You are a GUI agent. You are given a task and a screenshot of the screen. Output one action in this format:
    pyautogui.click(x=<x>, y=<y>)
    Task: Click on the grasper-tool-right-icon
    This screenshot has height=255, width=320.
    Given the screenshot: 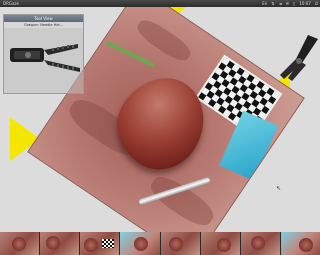 What is the action you would take?
    pyautogui.click(x=299, y=58)
    